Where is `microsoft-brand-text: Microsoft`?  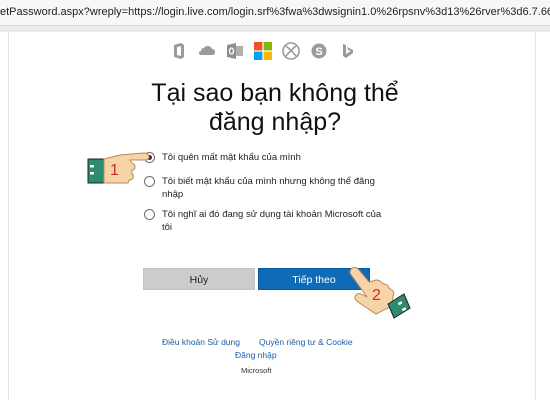
microsoft-brand-text: Microsoft is located at coordinates (256, 370).